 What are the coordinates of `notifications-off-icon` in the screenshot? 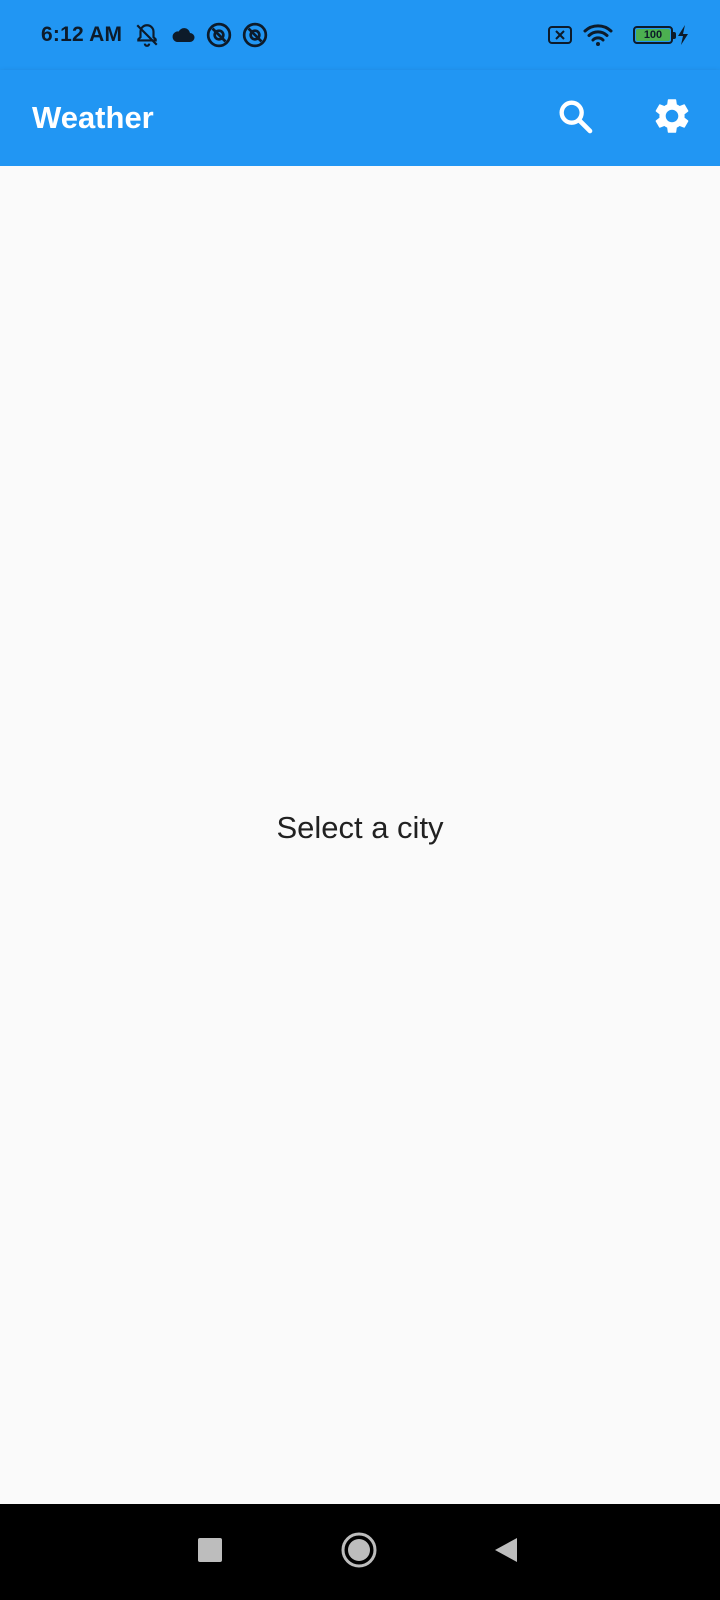 It's located at (147, 35).